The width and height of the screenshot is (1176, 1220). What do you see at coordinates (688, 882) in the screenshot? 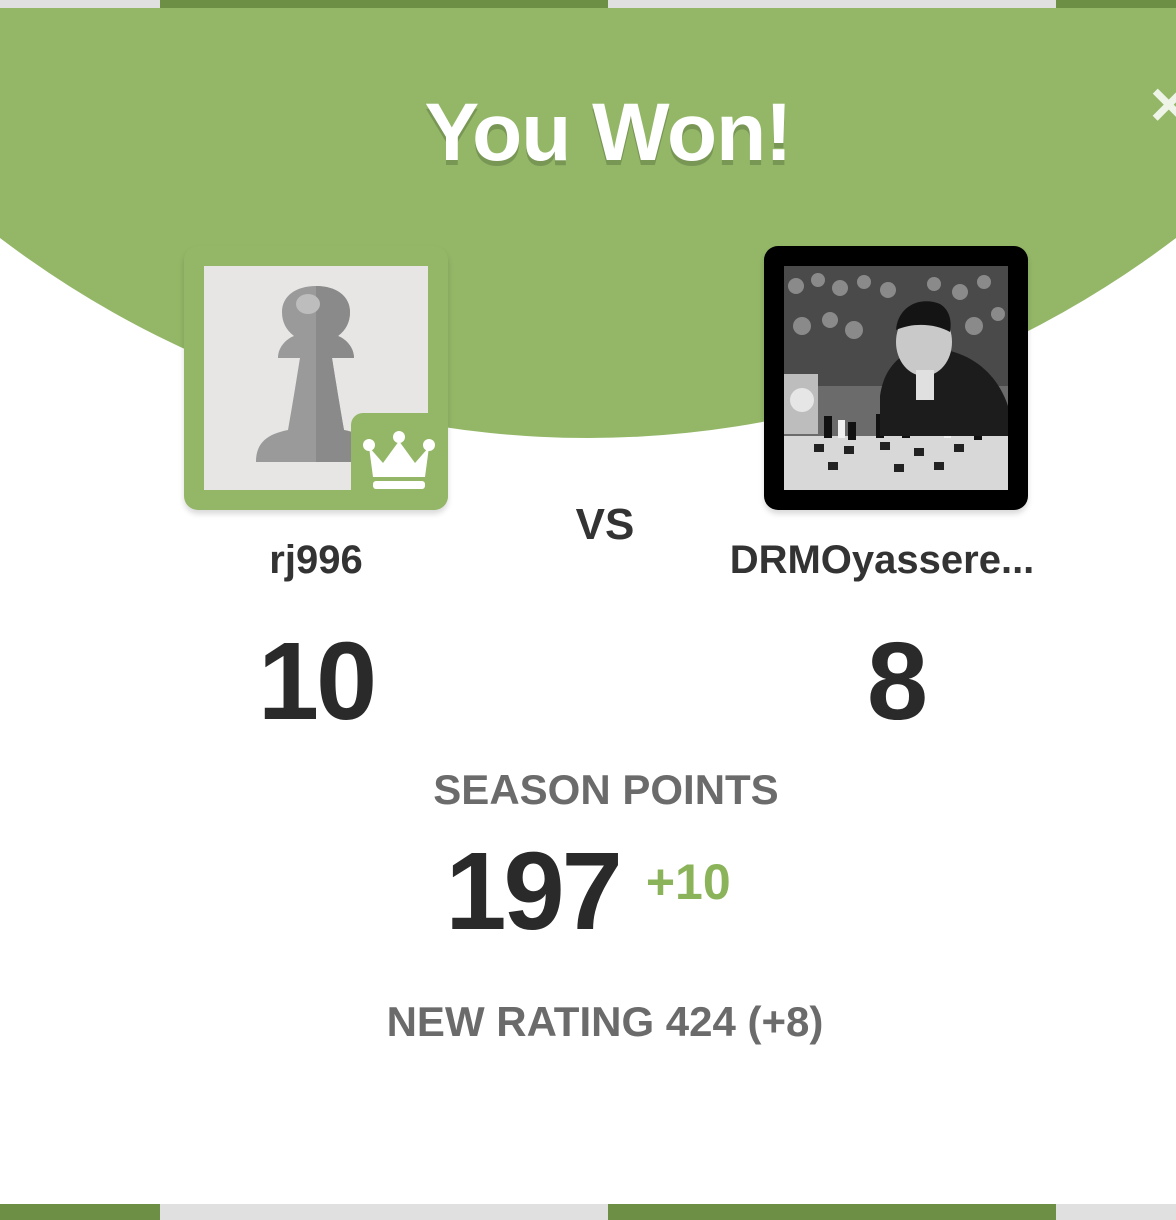
I see `season-points-delta: +10` at bounding box center [688, 882].